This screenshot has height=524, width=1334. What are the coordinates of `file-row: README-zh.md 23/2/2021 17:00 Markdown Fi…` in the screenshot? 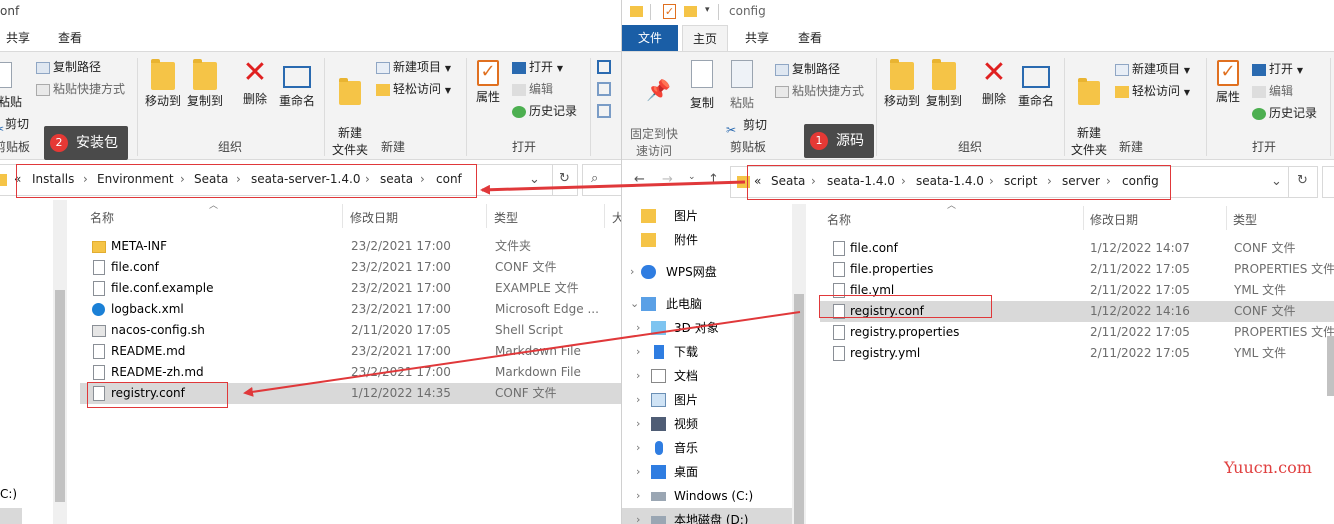 It's located at (350, 372).